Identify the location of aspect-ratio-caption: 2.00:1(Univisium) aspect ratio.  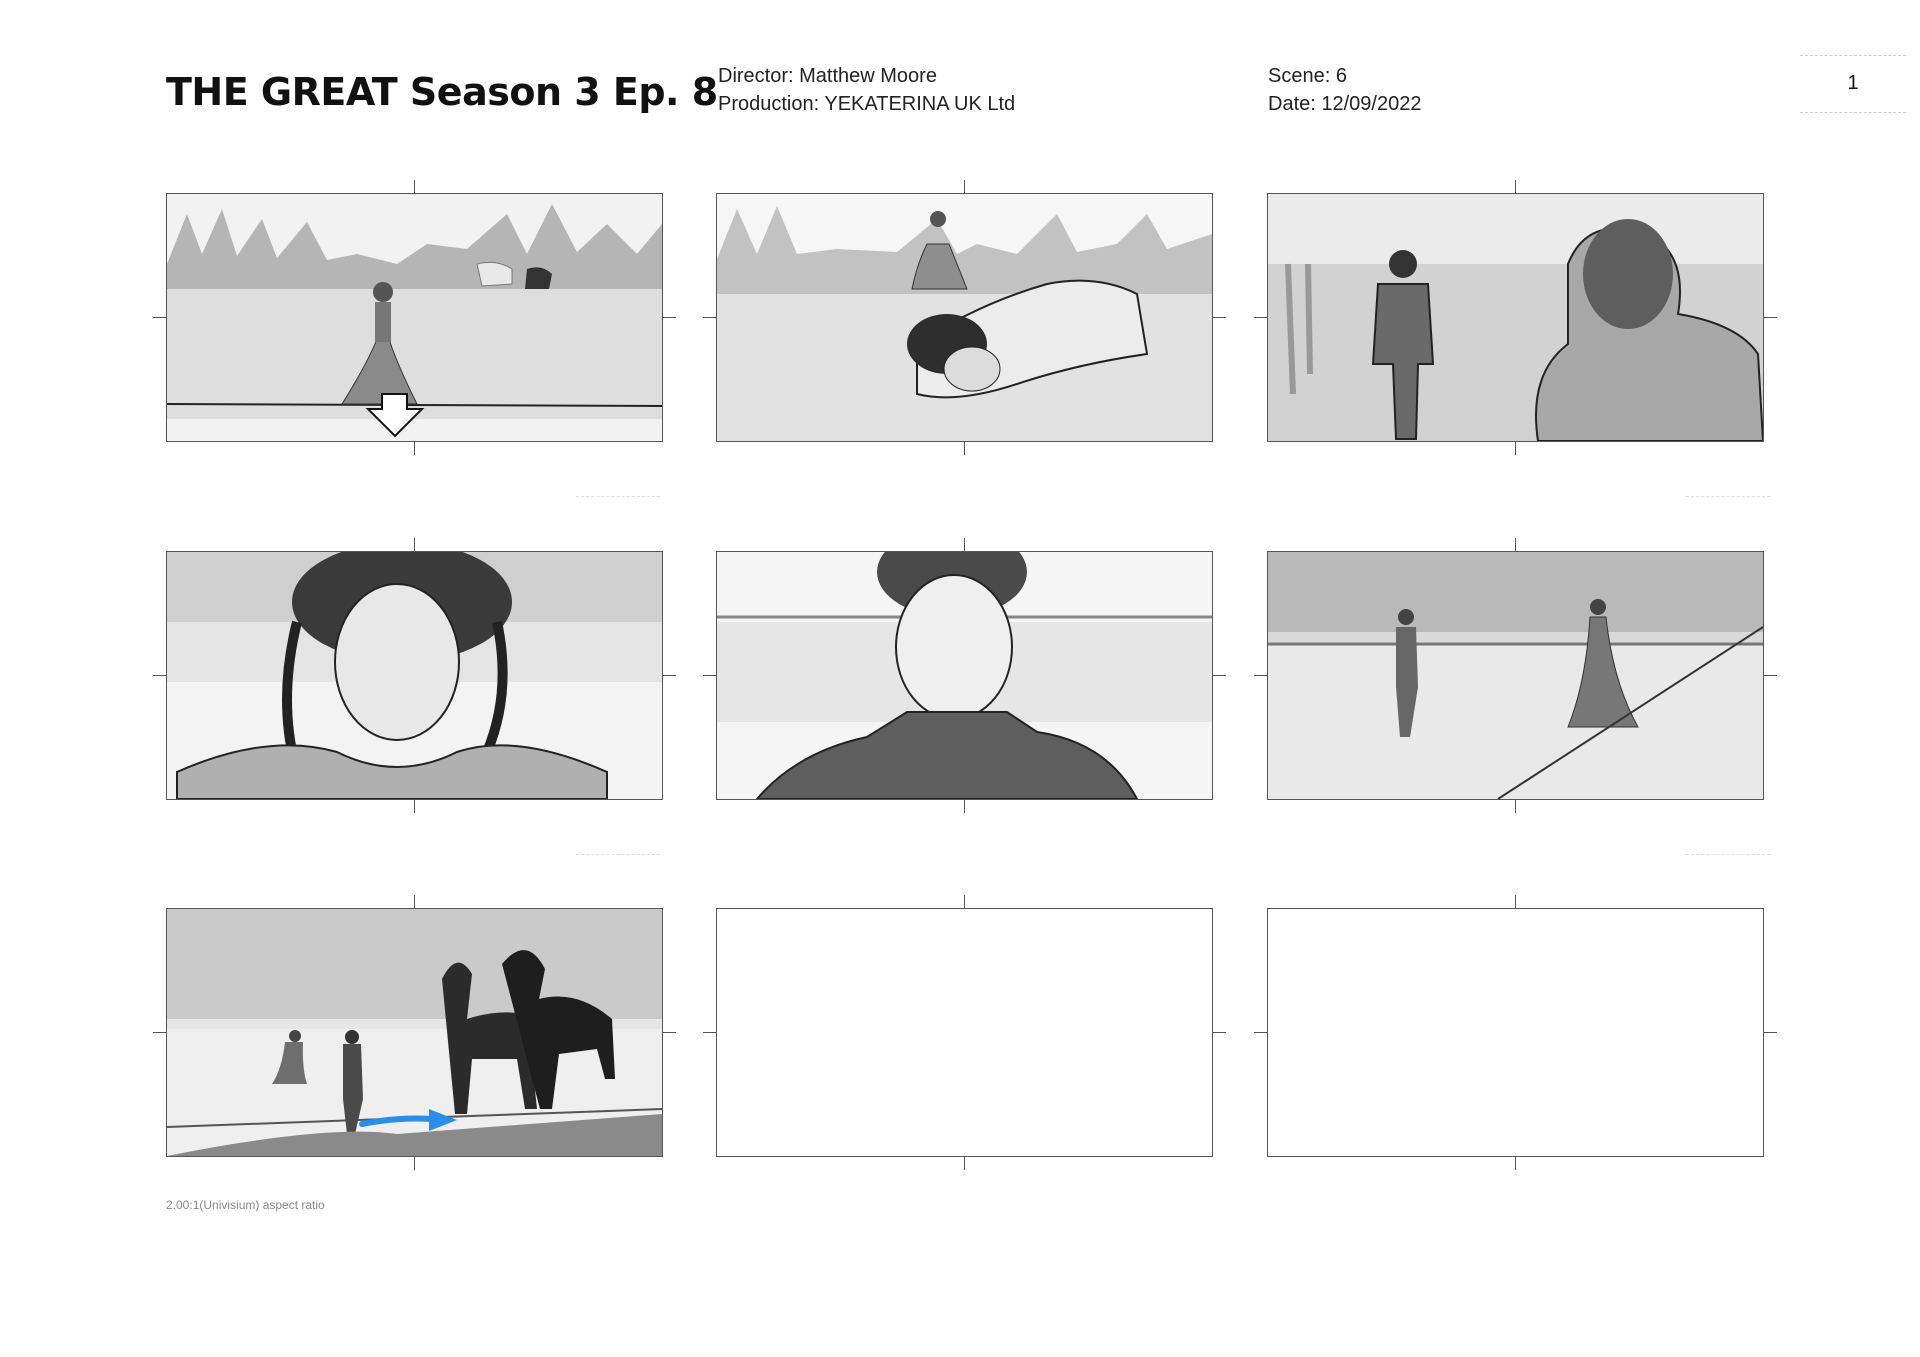
(245, 1205).